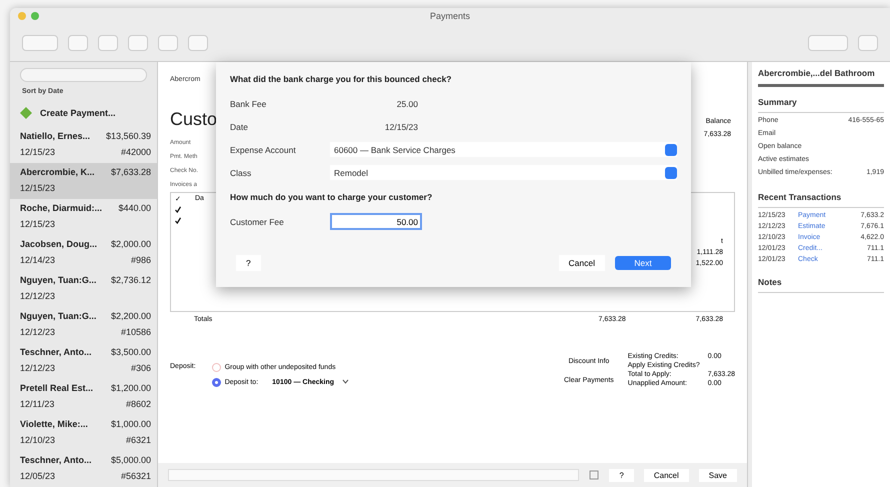 The image size is (890, 487). I want to click on field-value: 25.00, so click(407, 103).